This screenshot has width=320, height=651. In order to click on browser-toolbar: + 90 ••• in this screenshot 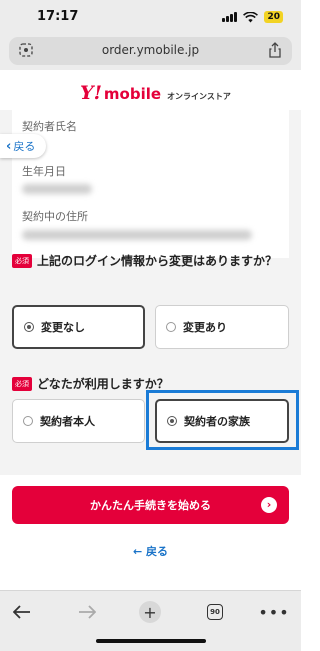, I will do `click(150, 620)`.